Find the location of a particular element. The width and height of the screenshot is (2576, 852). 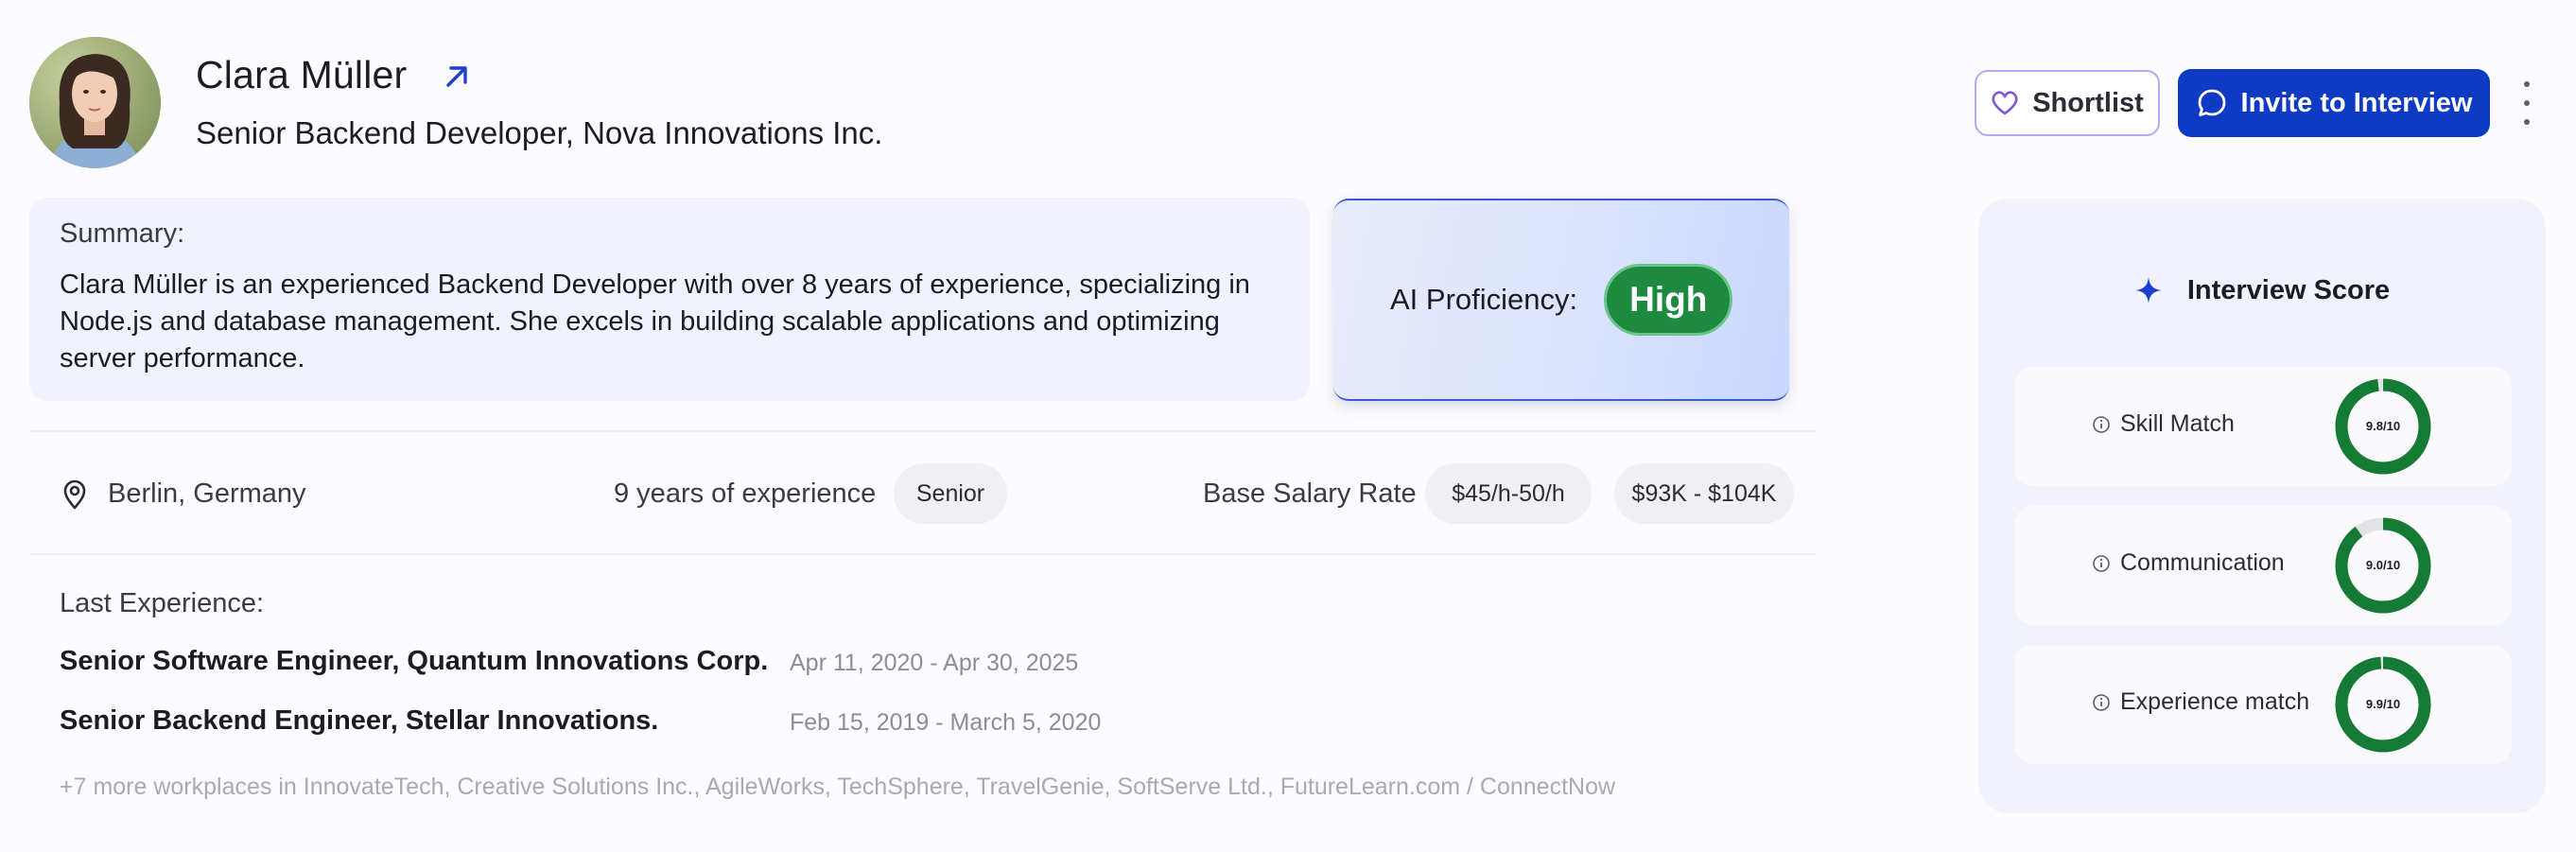

score-value: 9.0/10 is located at coordinates (2383, 565).